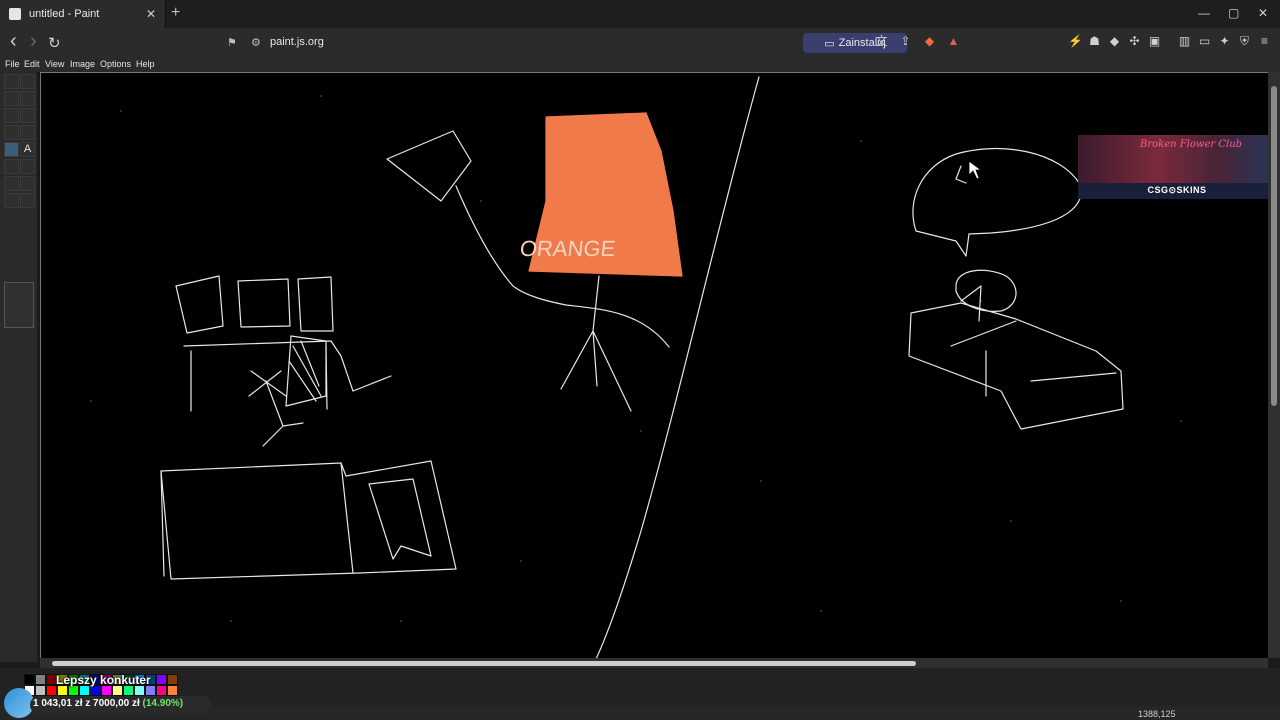  What do you see at coordinates (11, 98) in the screenshot?
I see `eraser-tool-icon` at bounding box center [11, 98].